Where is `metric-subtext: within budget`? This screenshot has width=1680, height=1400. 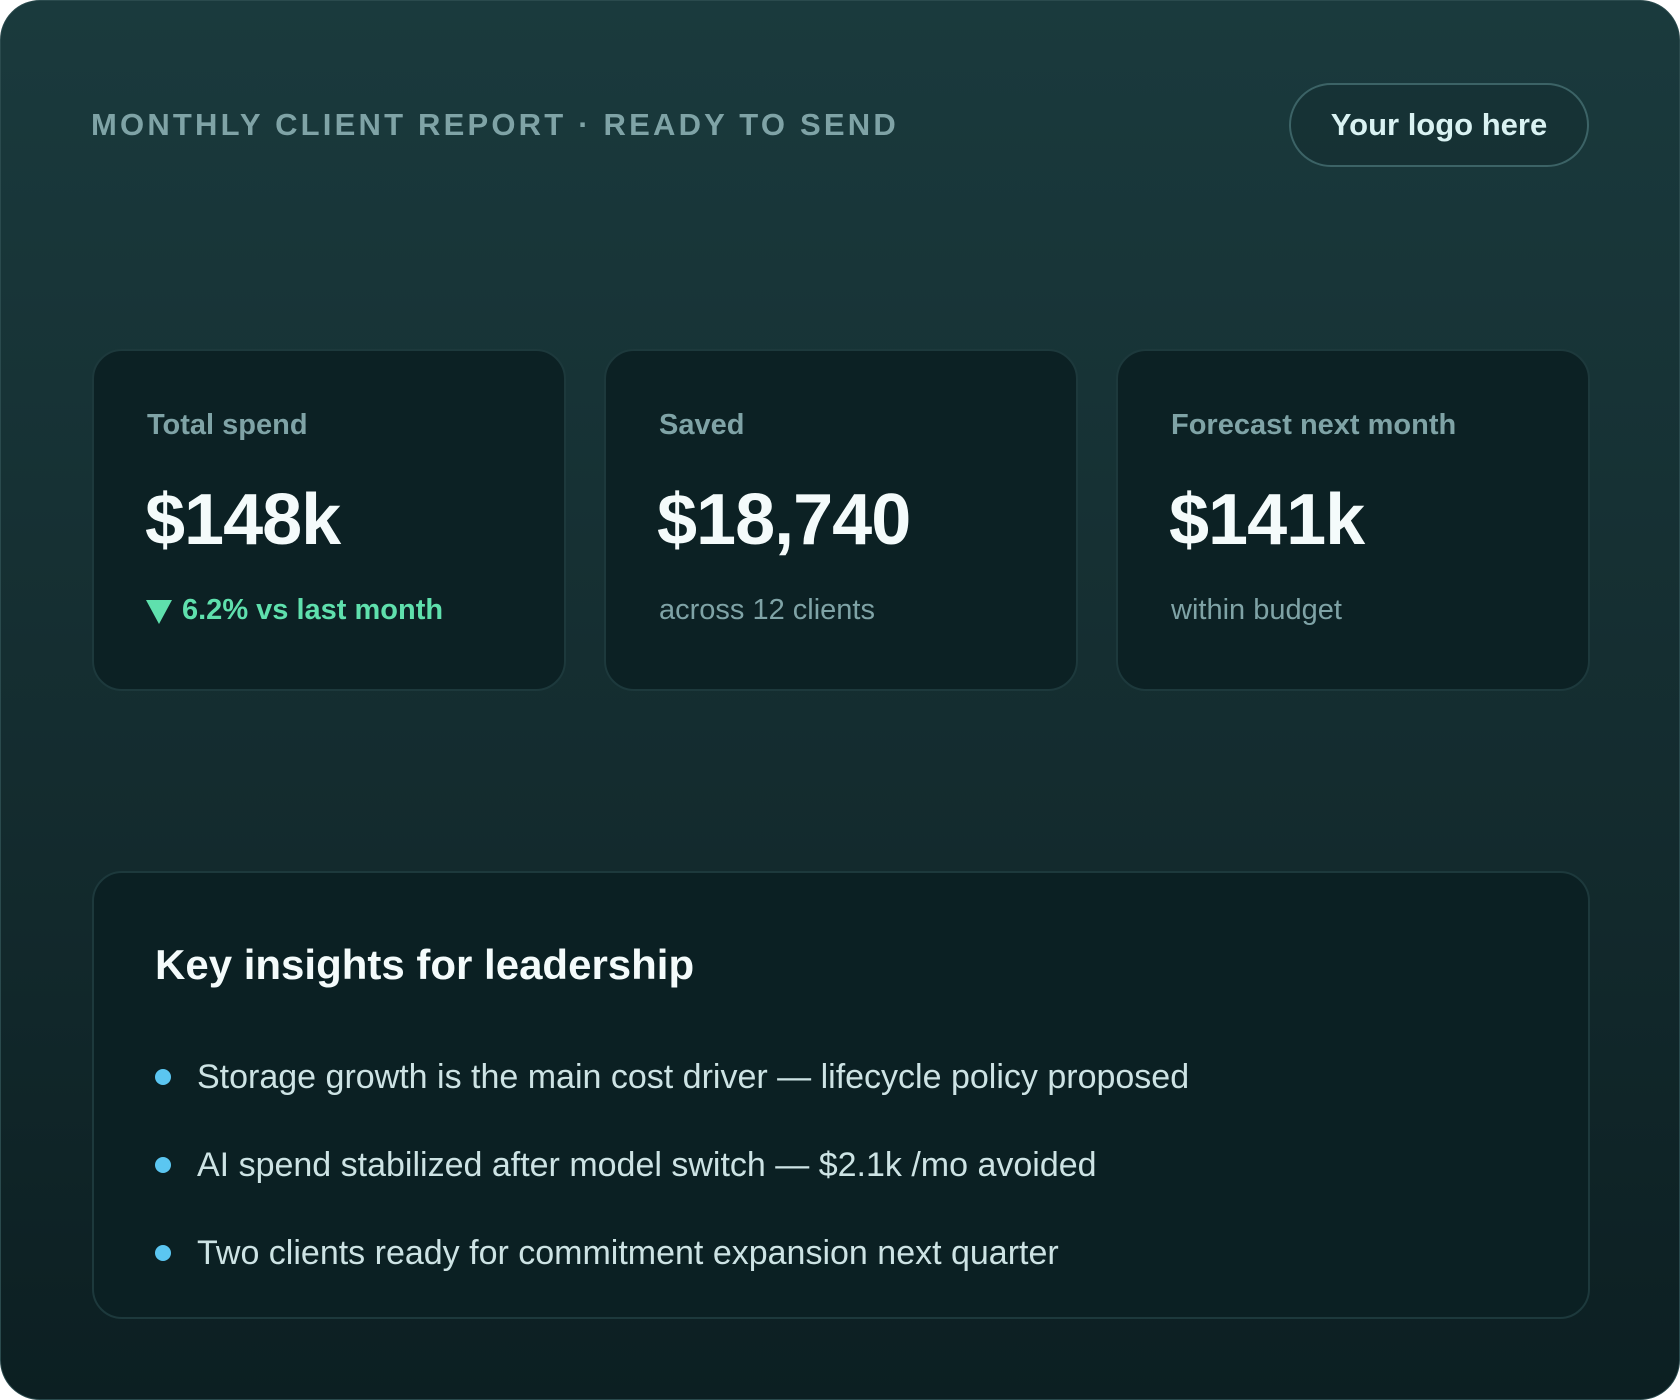
metric-subtext: within budget is located at coordinates (1256, 610).